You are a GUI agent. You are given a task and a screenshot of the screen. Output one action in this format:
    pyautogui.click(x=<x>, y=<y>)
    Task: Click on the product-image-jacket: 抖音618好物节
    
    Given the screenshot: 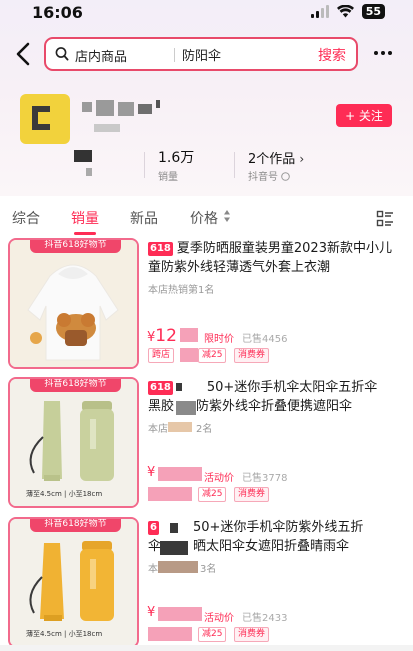 What is the action you would take?
    pyautogui.click(x=73, y=303)
    